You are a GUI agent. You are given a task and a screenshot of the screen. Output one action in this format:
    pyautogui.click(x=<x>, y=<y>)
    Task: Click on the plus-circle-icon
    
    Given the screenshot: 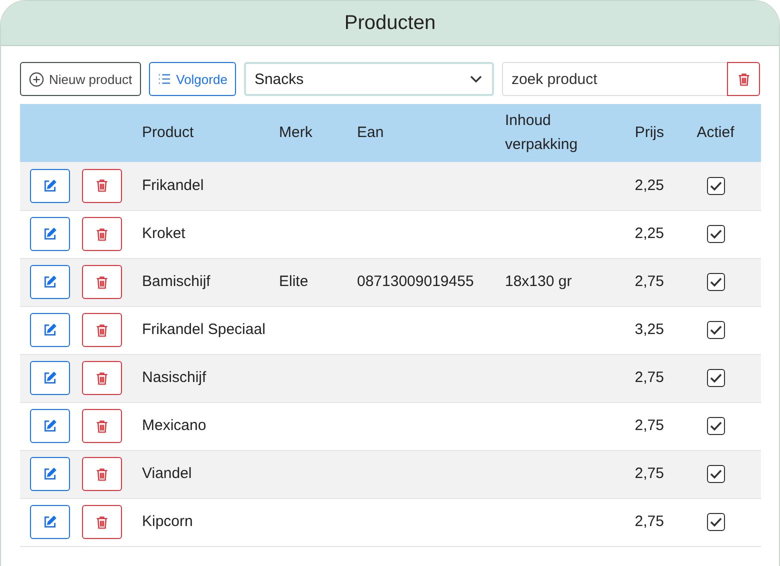 What is the action you would take?
    pyautogui.click(x=36, y=79)
    